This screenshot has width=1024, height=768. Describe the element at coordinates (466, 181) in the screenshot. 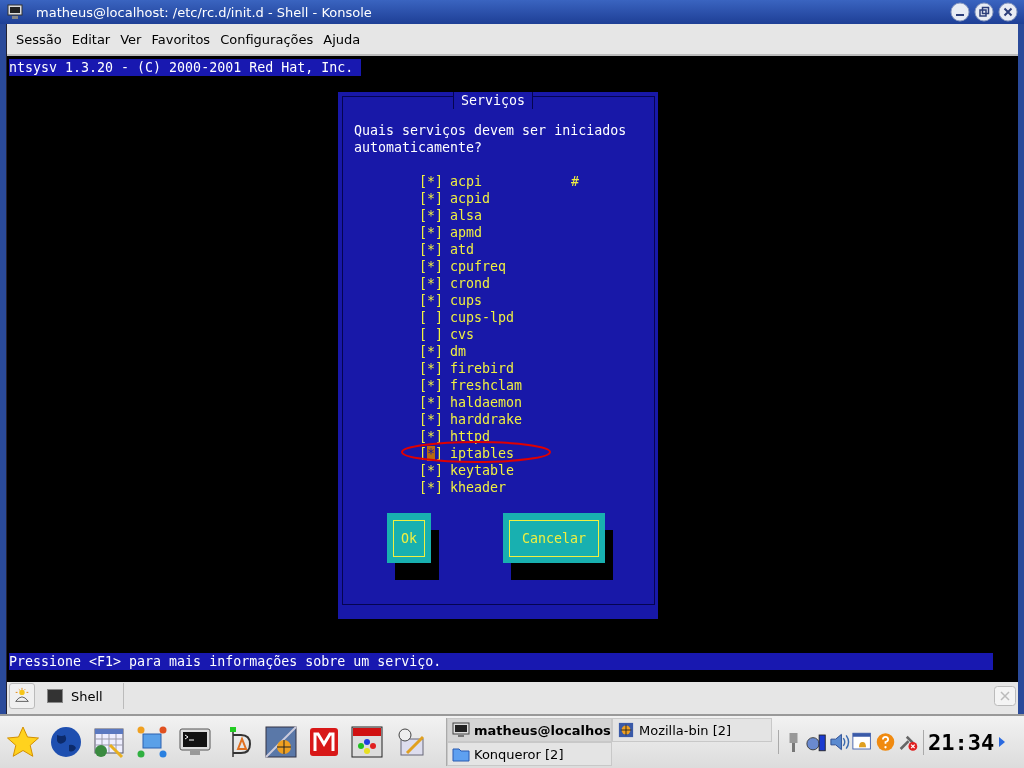

I see `service-name: acpi` at that location.